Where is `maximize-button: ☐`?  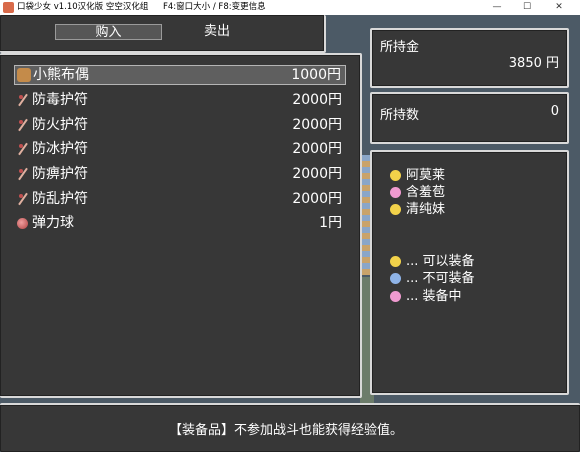
maximize-button: ☐ is located at coordinates (527, 7).